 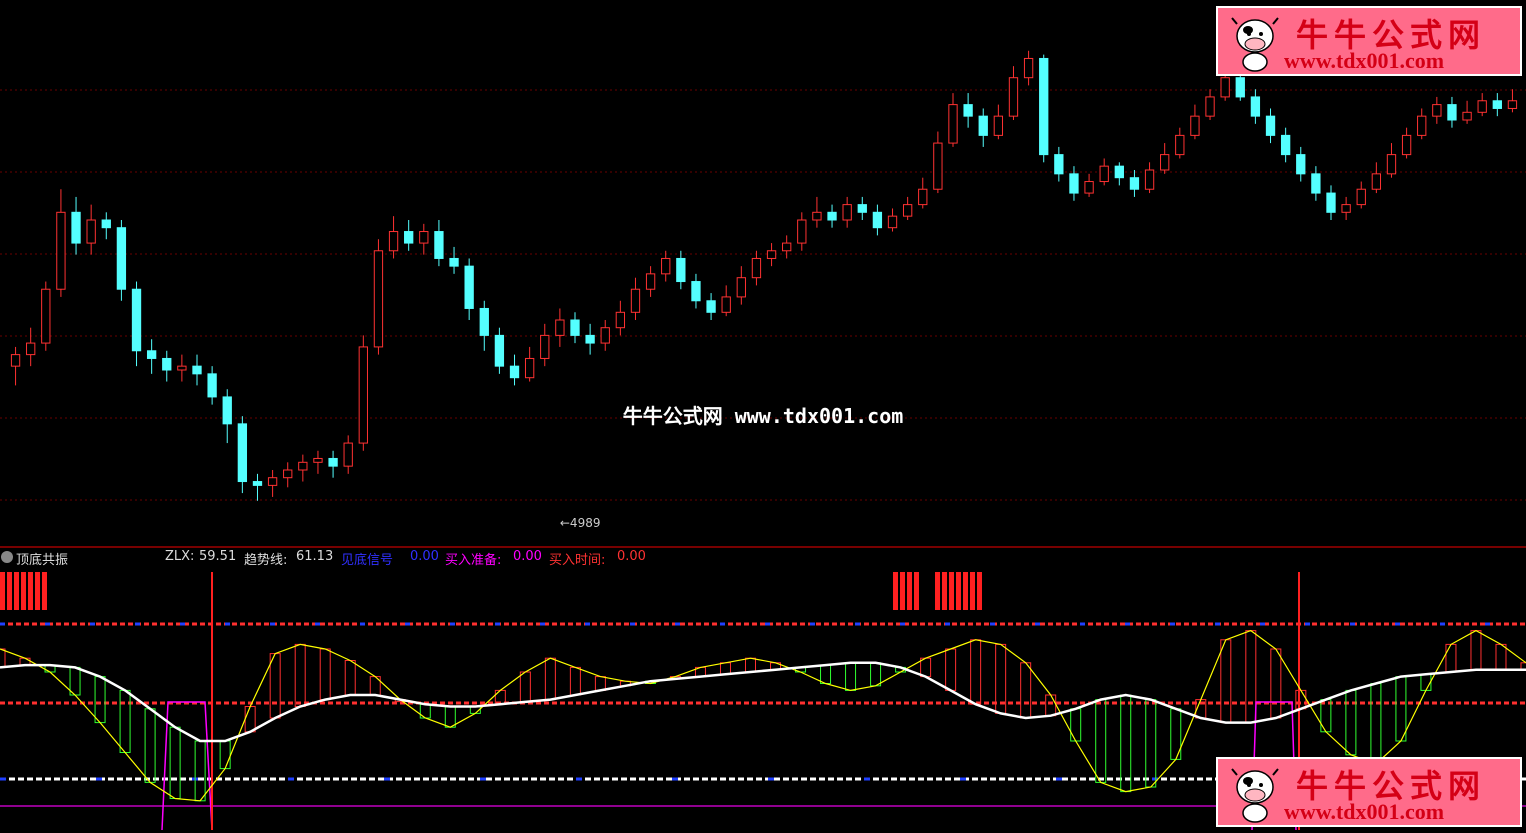 What do you see at coordinates (7, 557) in the screenshot?
I see `collapse-icon` at bounding box center [7, 557].